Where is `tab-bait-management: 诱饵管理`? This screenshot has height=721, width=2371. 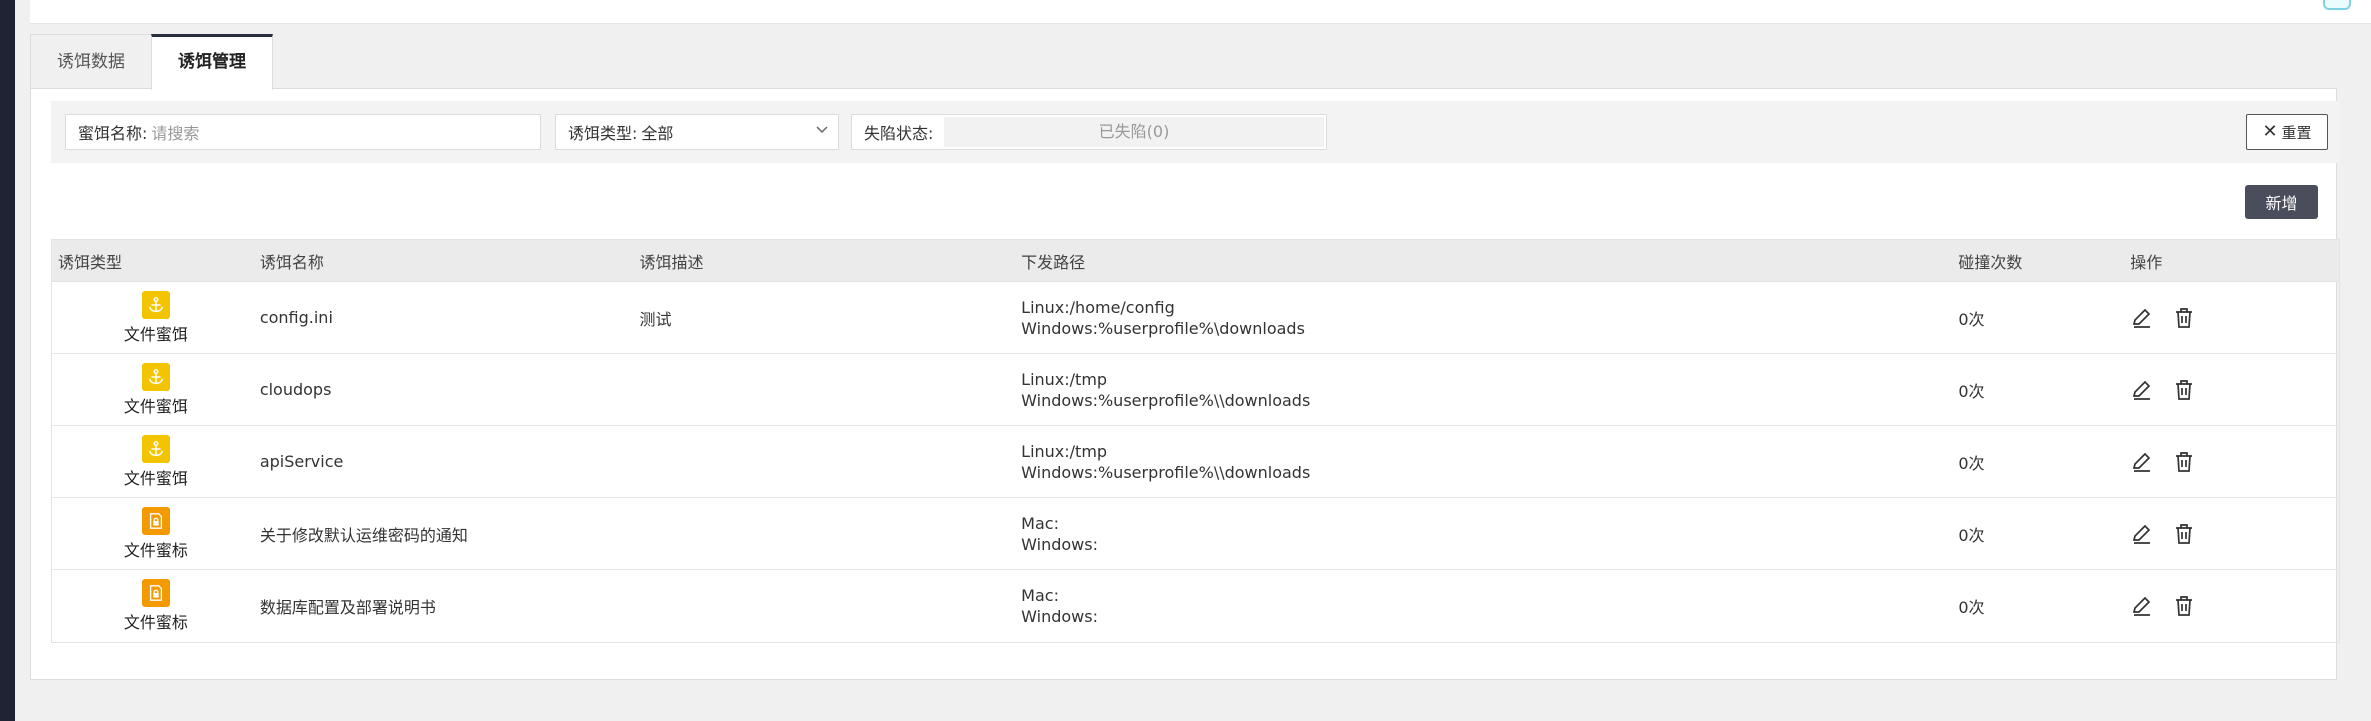 tab-bait-management: 诱饵管理 is located at coordinates (212, 62).